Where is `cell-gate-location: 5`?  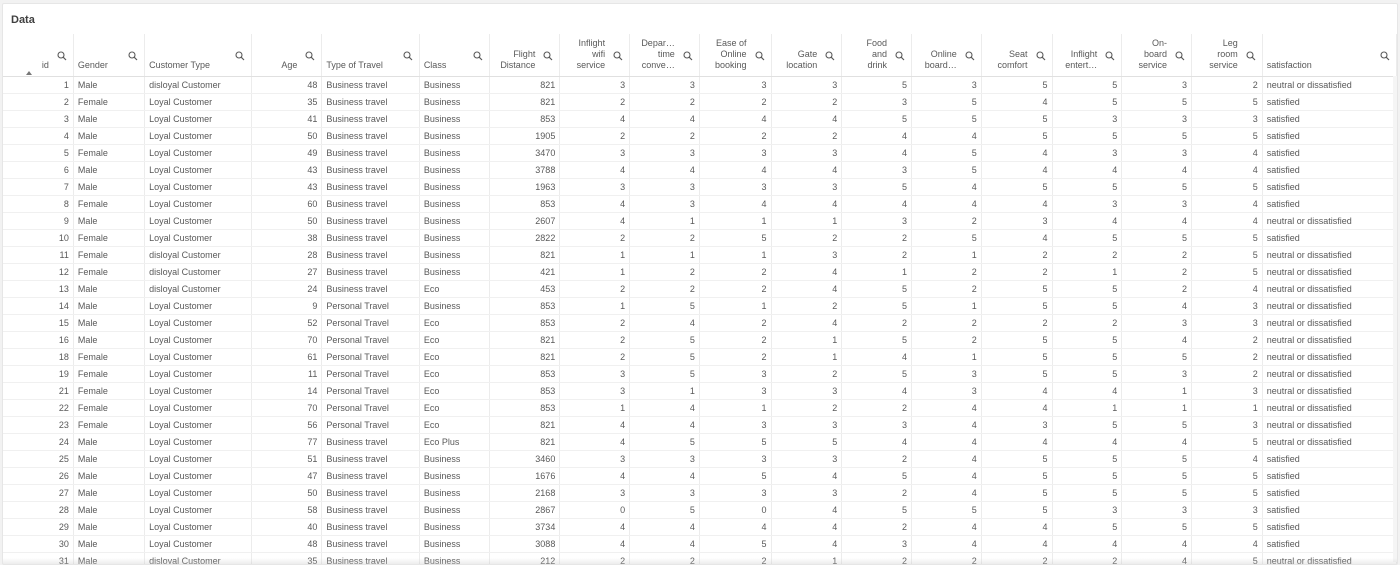 cell-gate-location: 5 is located at coordinates (807, 442).